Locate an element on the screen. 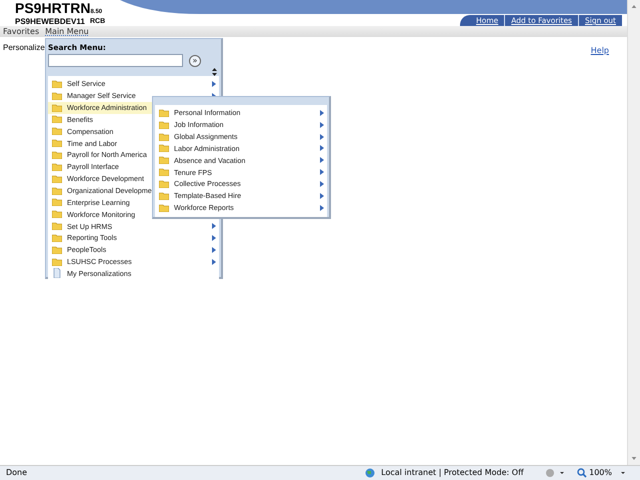 This screenshot has width=640, height=480. vertical-scrollbar is located at coordinates (633, 232).